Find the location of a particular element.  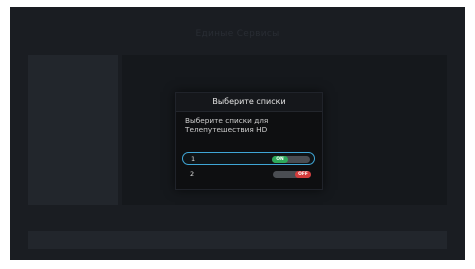

list-item-number: 1 is located at coordinates (193, 158).